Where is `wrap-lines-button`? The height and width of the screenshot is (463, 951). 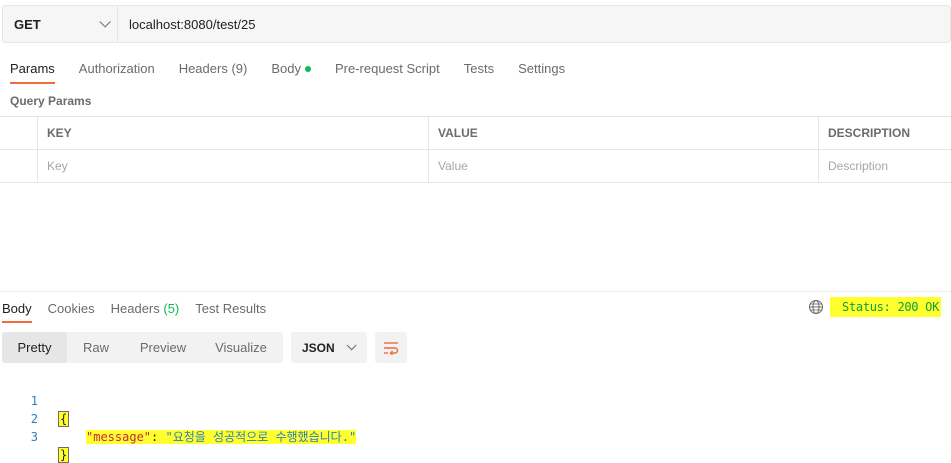
wrap-lines-button is located at coordinates (391, 347).